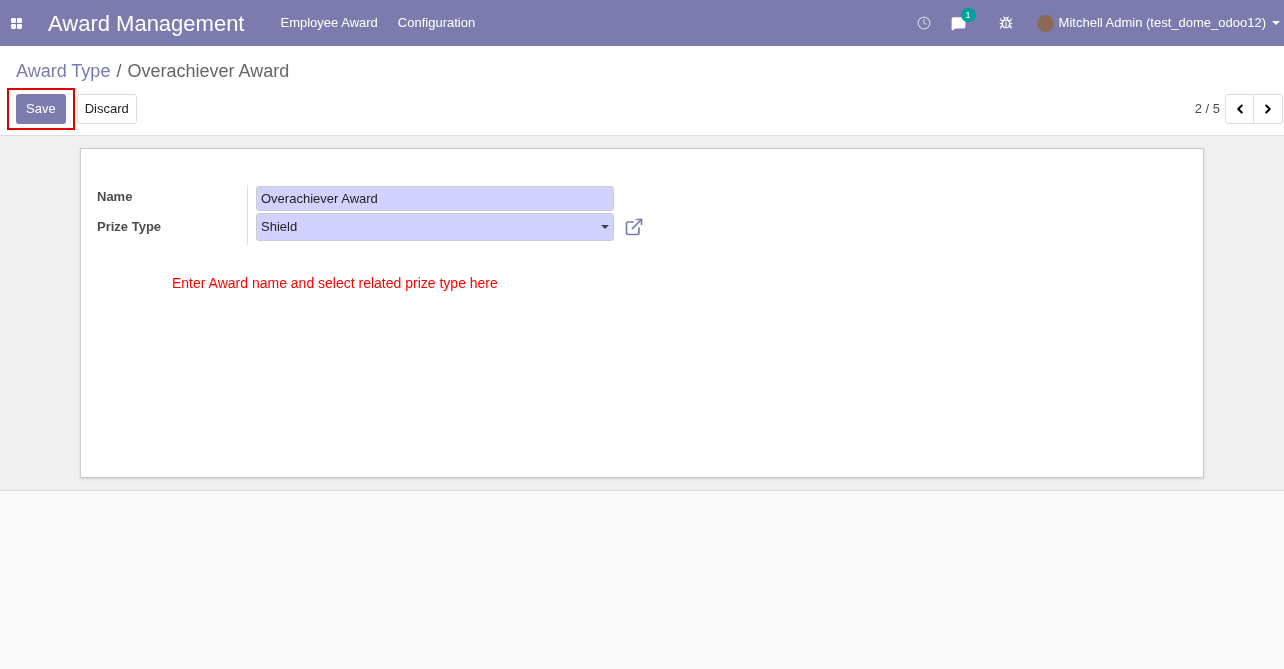 The image size is (1284, 669). Describe the element at coordinates (923, 23) in the screenshot. I see `clock-icon` at that location.